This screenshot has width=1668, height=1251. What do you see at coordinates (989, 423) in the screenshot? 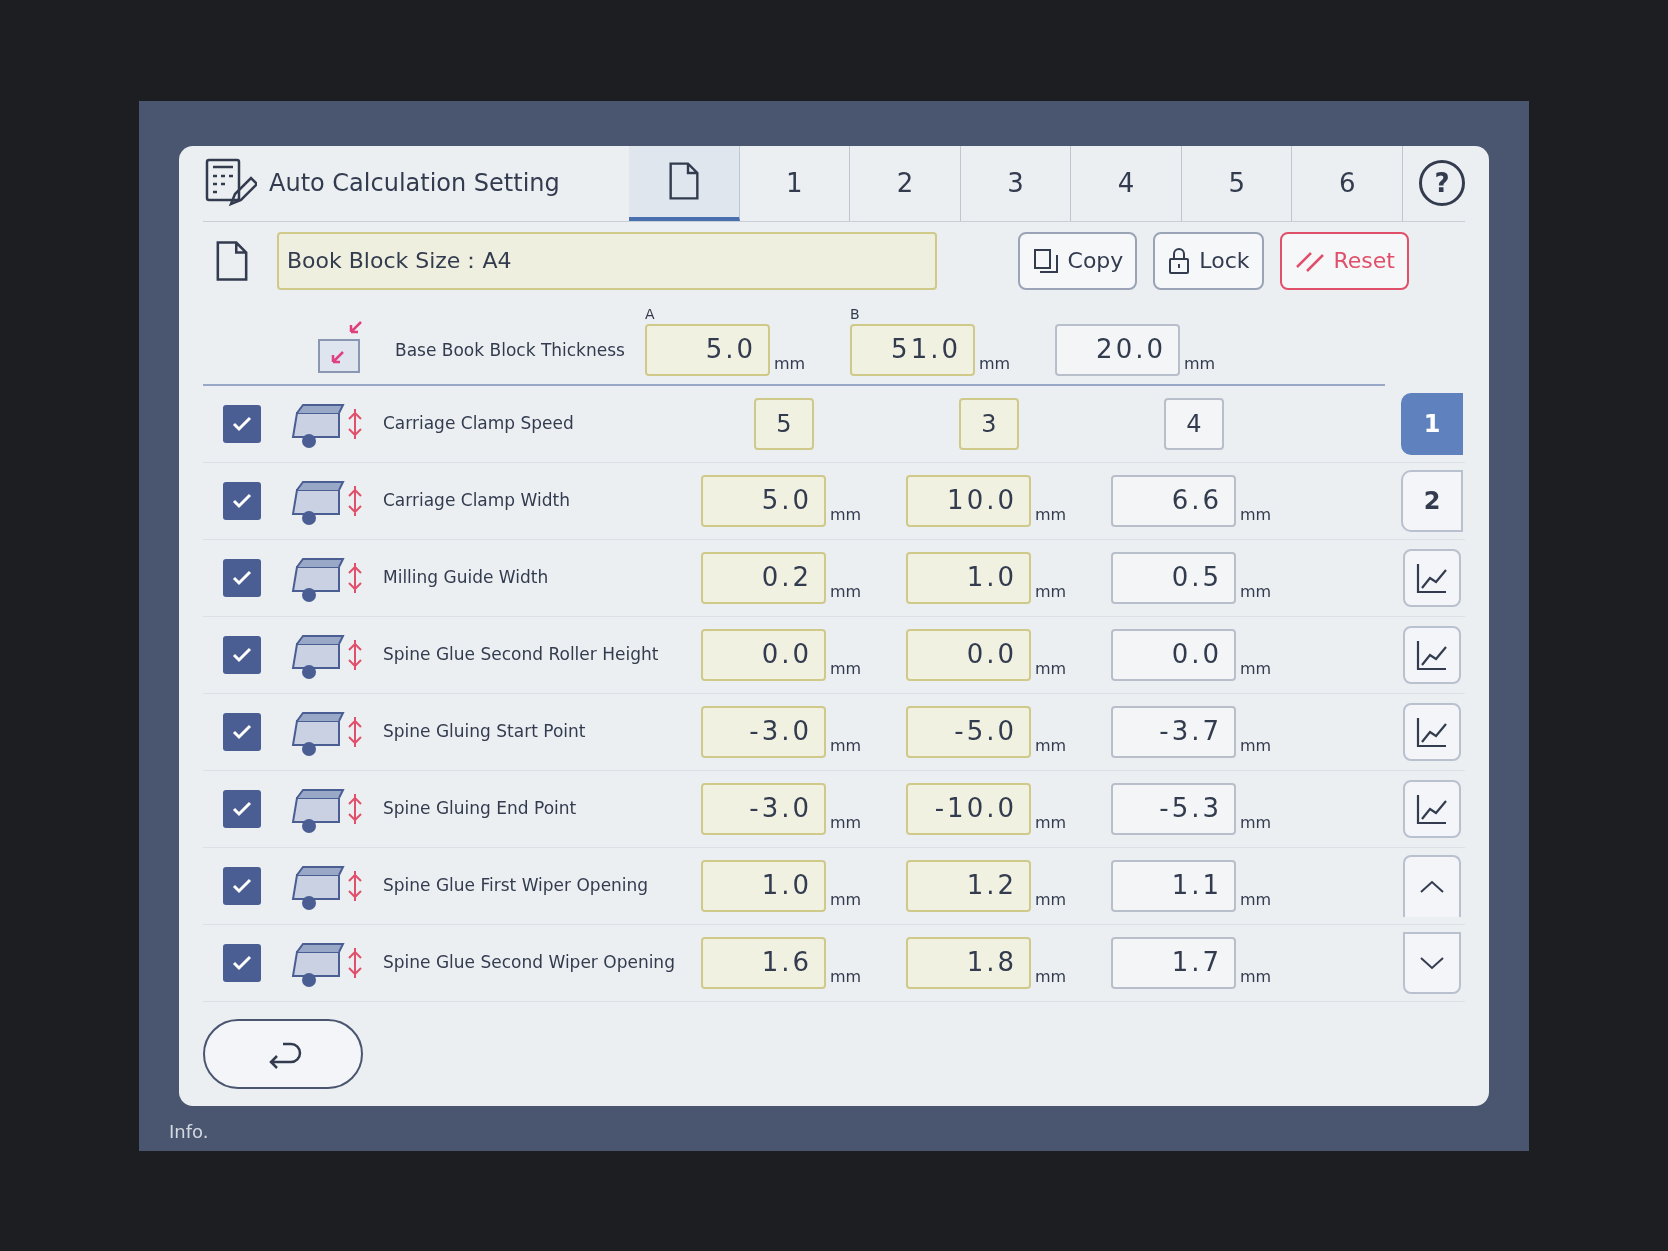
I see `value-field: 3` at bounding box center [989, 423].